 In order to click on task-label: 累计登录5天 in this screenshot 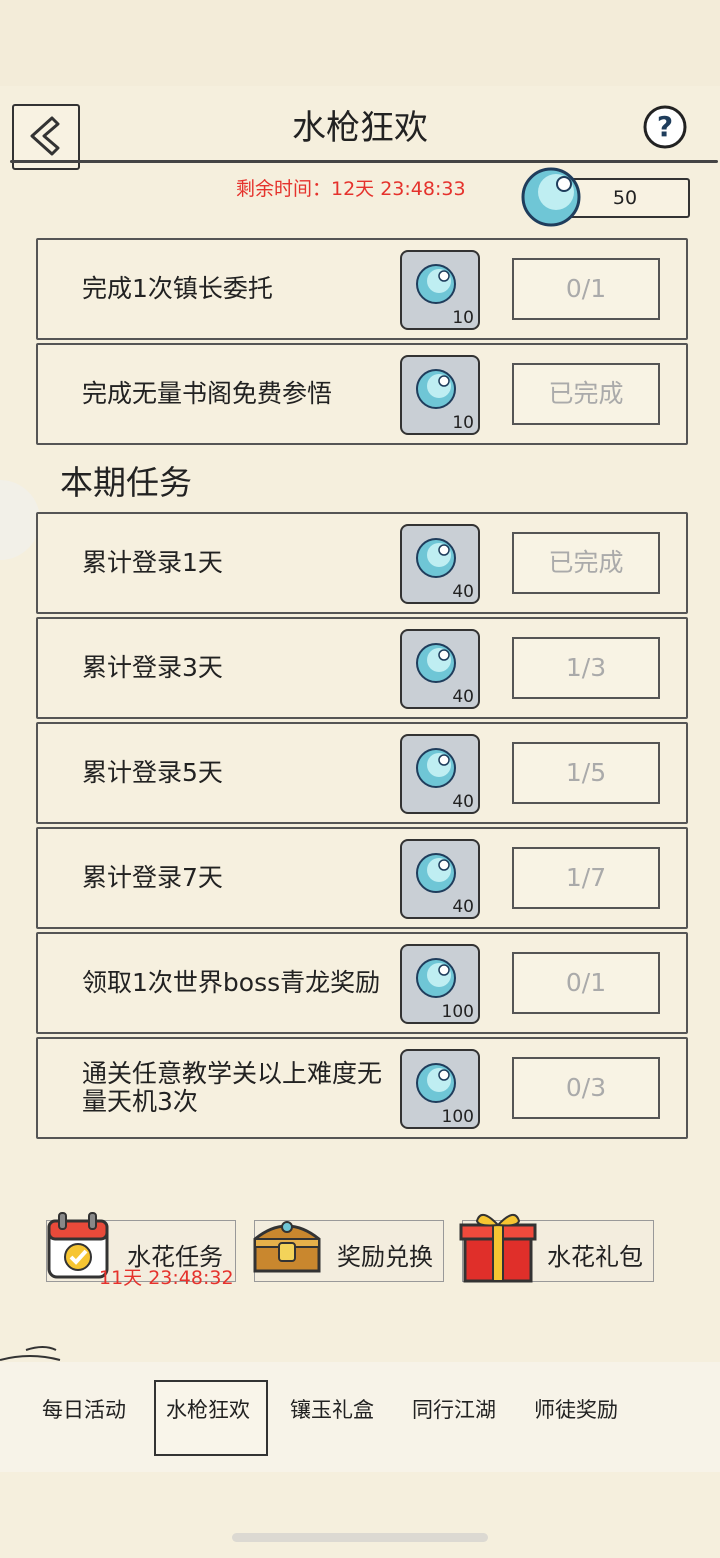, I will do `click(152, 772)`.